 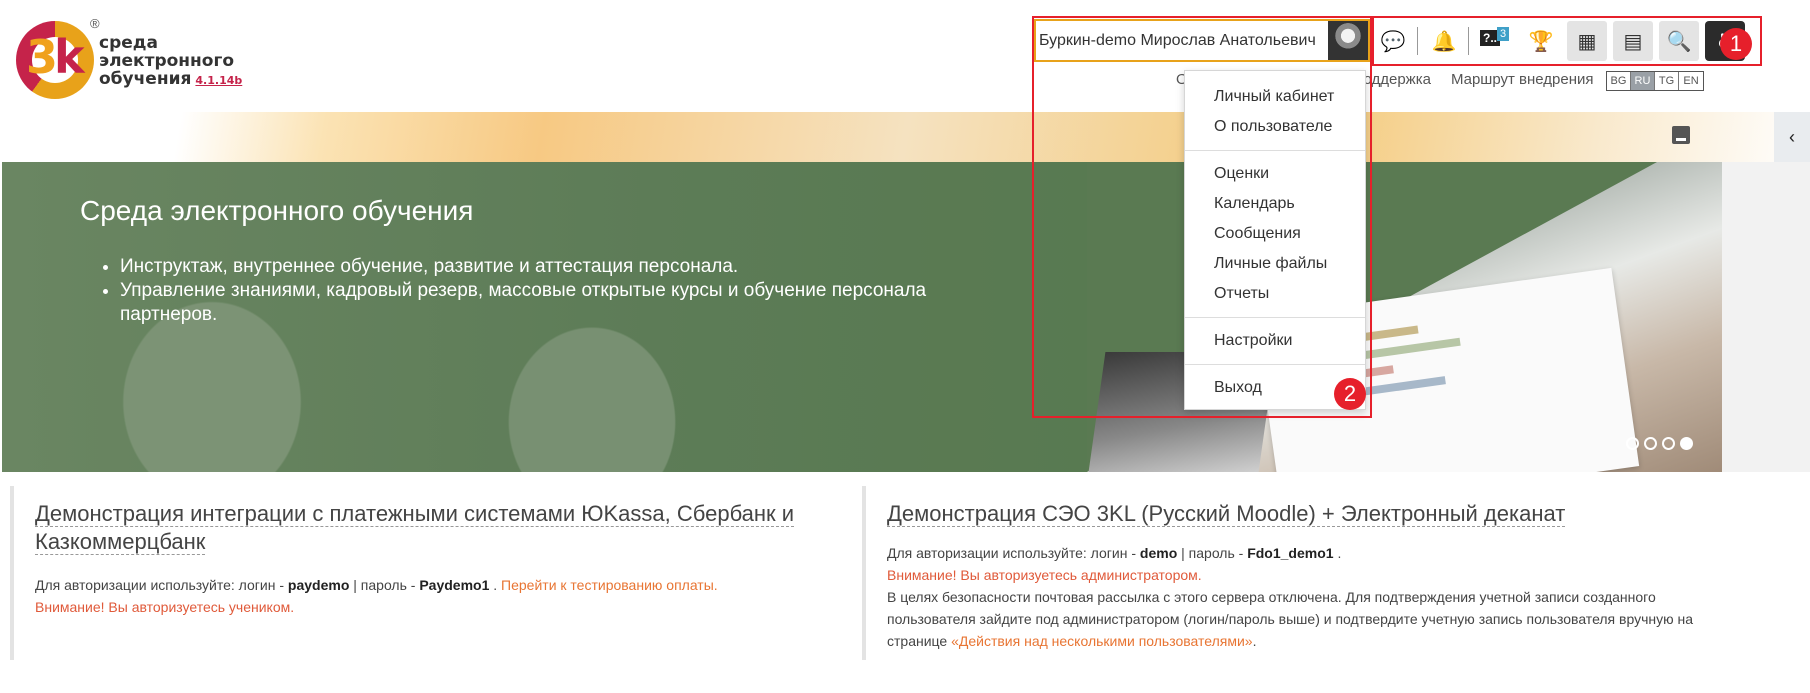 I want to click on test-payment-link: Перейти к тестированию оплаты., so click(x=609, y=585).